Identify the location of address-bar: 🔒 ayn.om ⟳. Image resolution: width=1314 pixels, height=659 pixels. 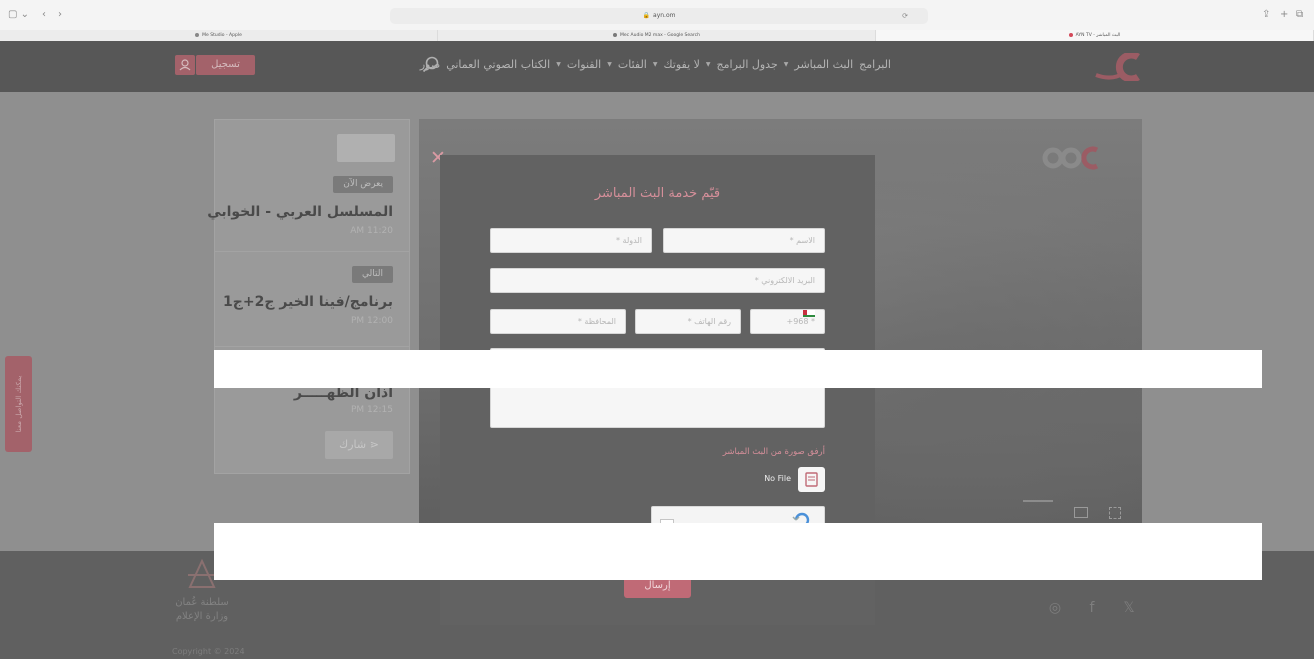
(659, 16).